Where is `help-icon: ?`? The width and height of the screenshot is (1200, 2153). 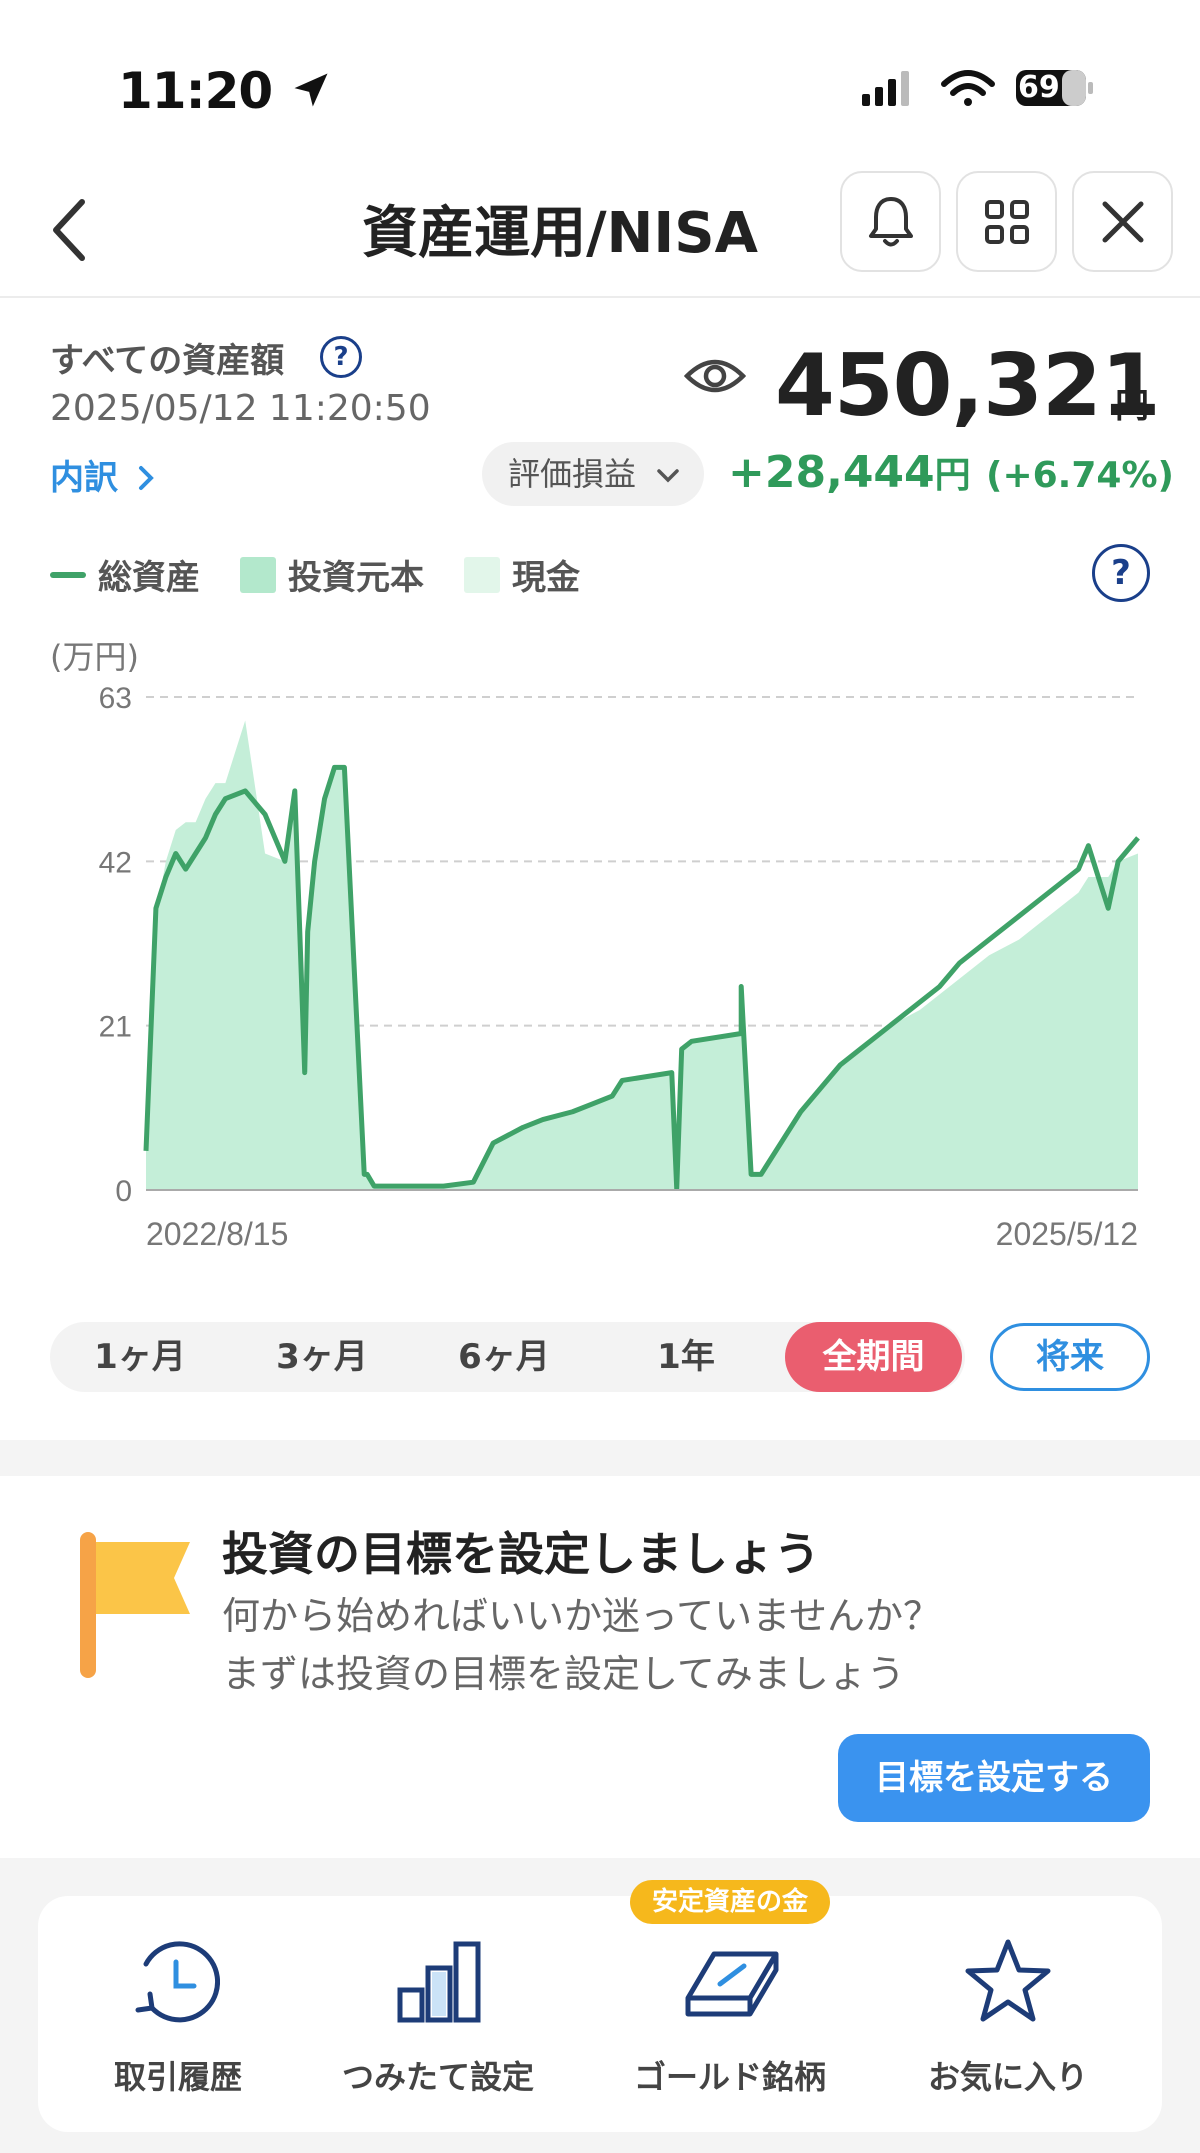 help-icon: ? is located at coordinates (341, 357).